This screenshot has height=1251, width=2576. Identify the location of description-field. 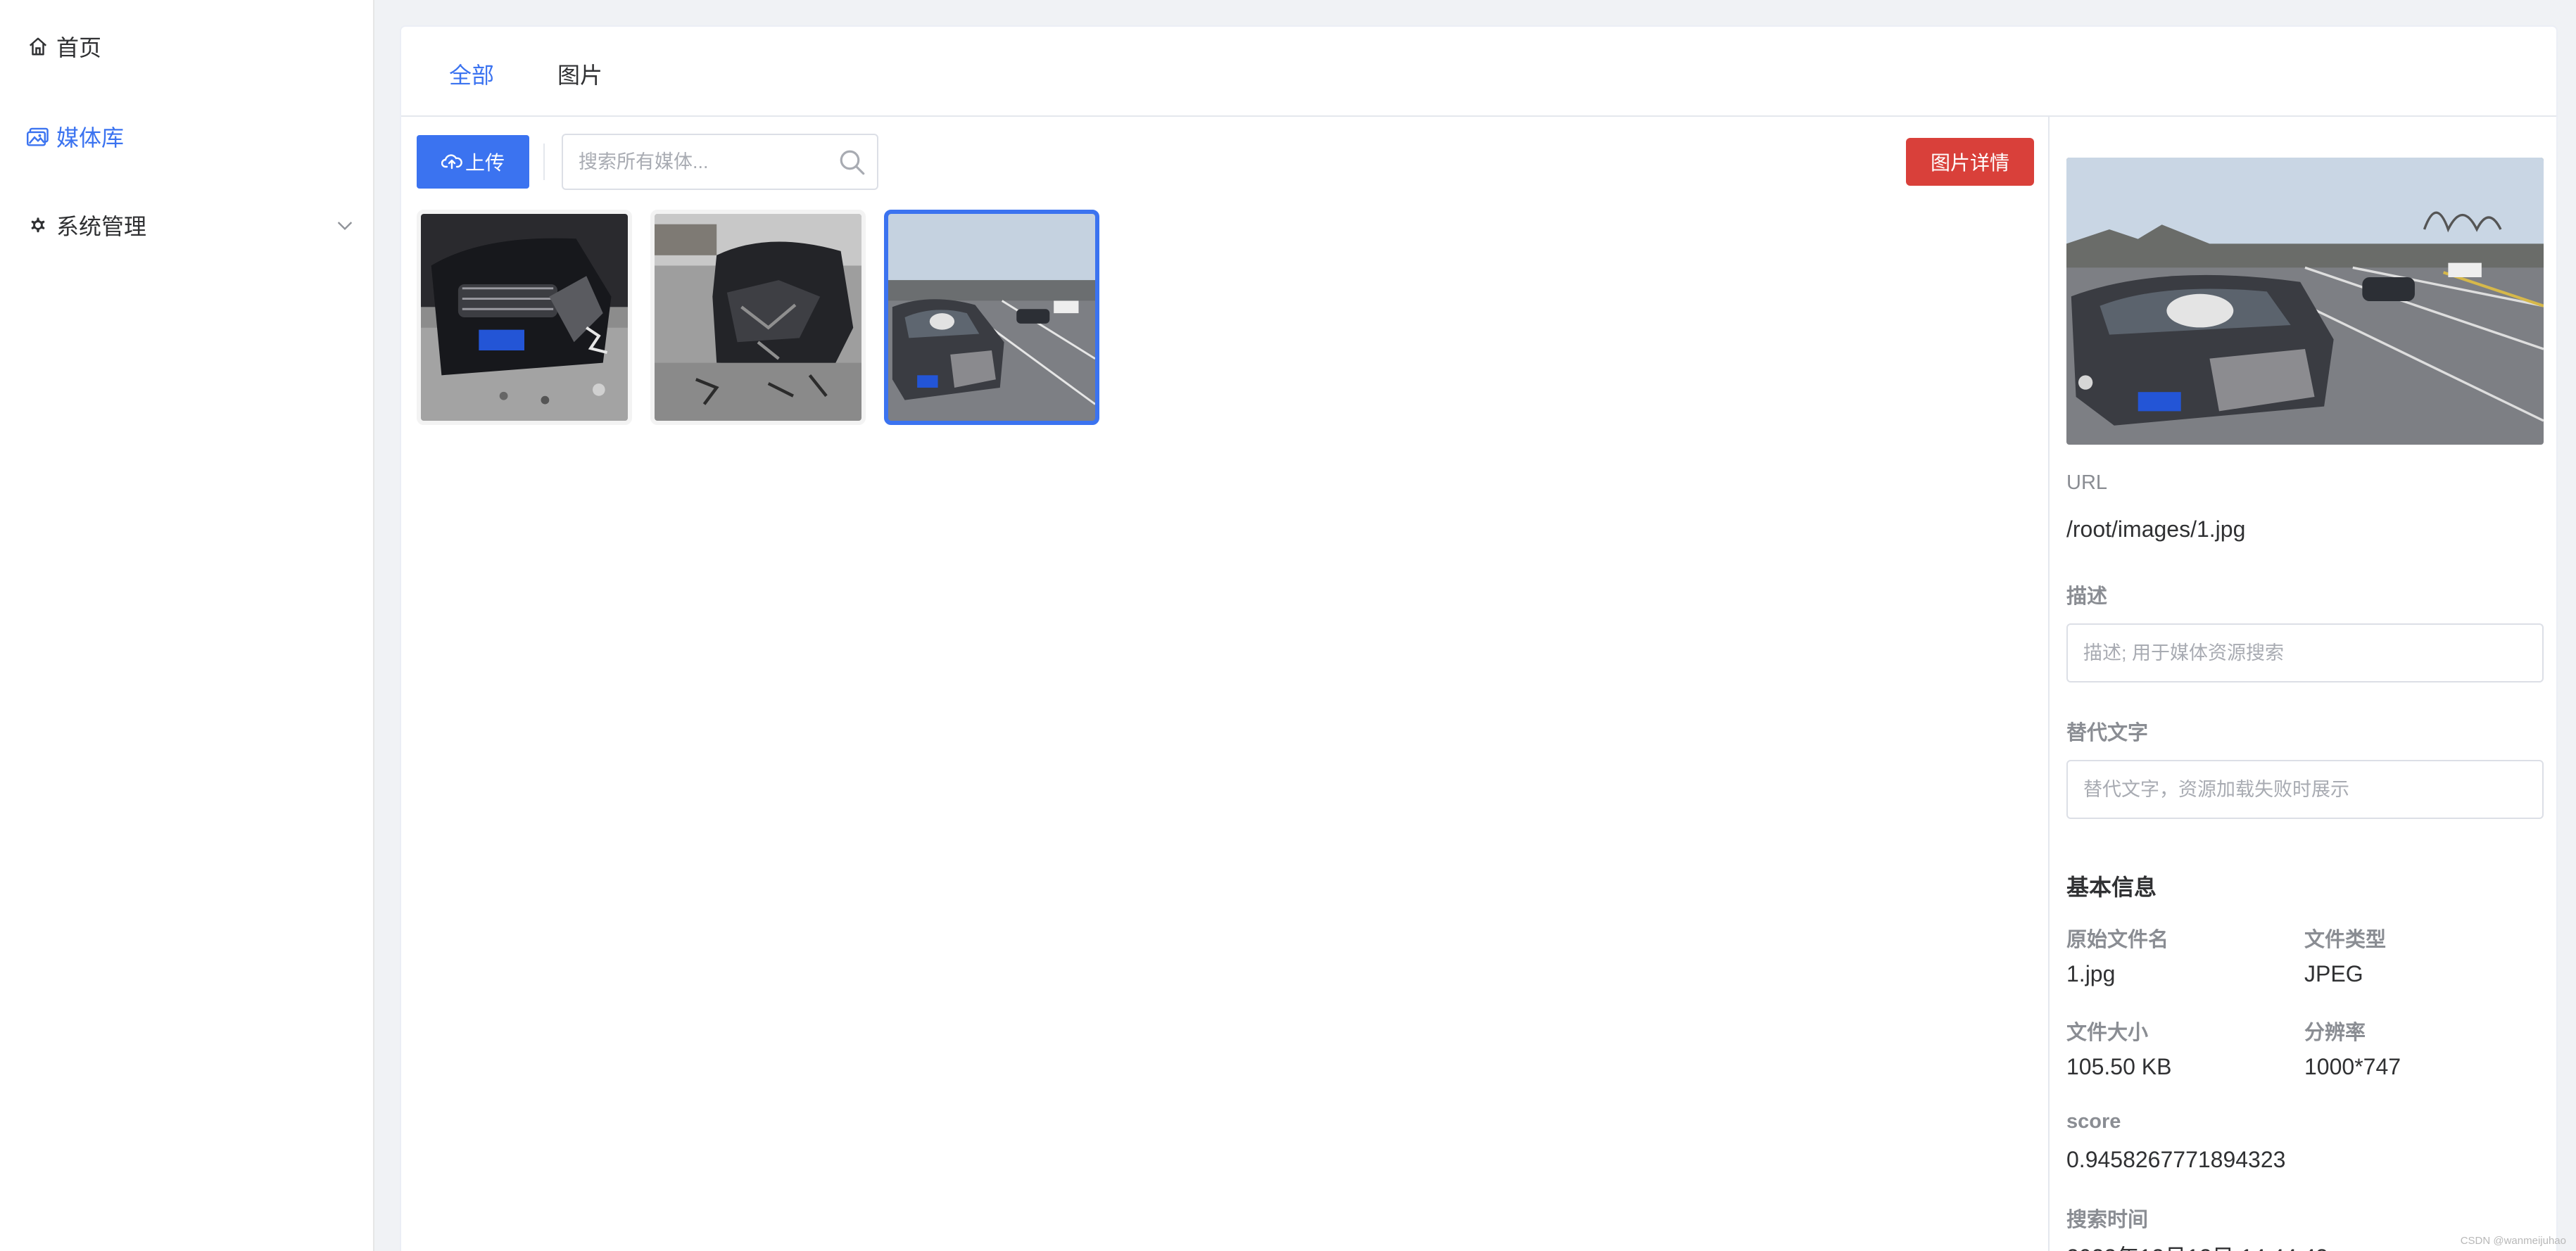
(2305, 652).